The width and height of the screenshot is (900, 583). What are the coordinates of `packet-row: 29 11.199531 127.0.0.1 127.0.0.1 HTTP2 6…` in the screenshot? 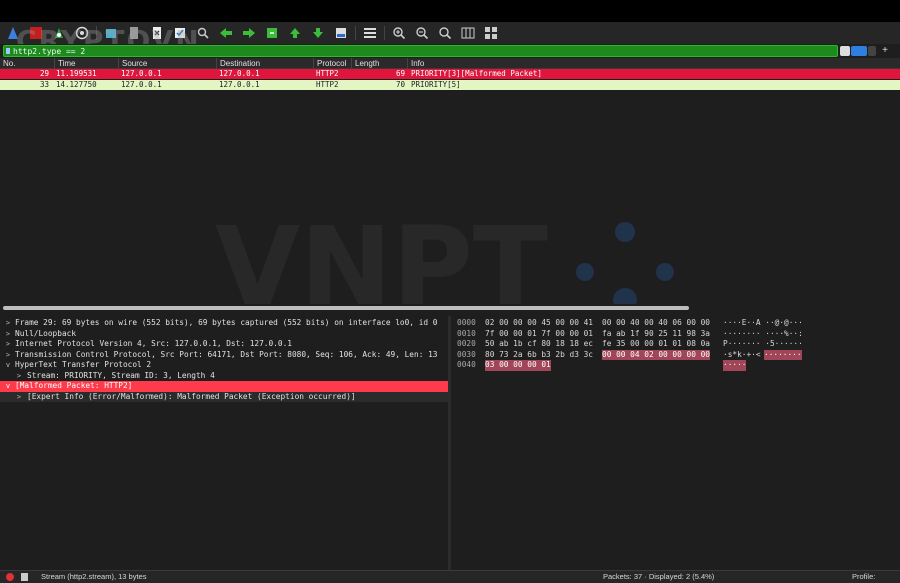 It's located at (450, 74).